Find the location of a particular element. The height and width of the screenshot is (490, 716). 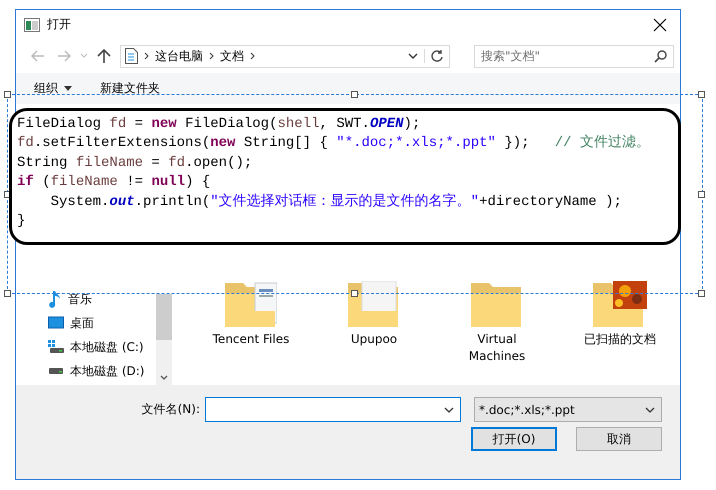

nav-item: 本地磁盘 (D:) is located at coordinates (102, 371).